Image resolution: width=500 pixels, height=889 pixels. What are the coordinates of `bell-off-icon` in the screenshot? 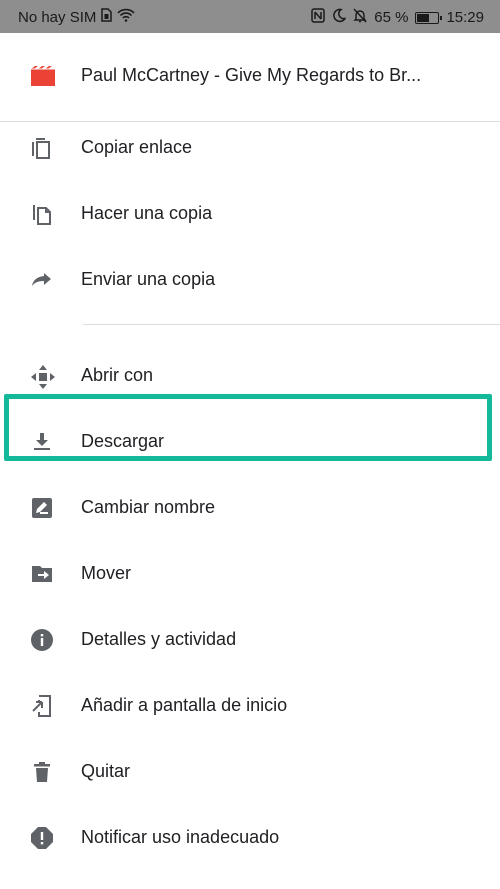 It's located at (360, 17).